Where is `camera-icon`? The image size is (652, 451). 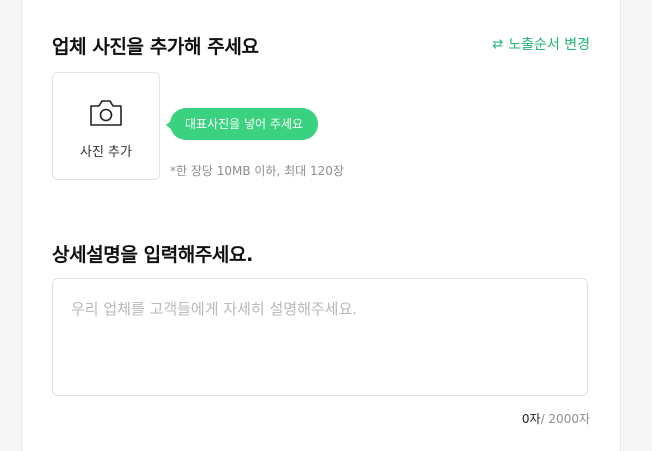
camera-icon is located at coordinates (106, 113).